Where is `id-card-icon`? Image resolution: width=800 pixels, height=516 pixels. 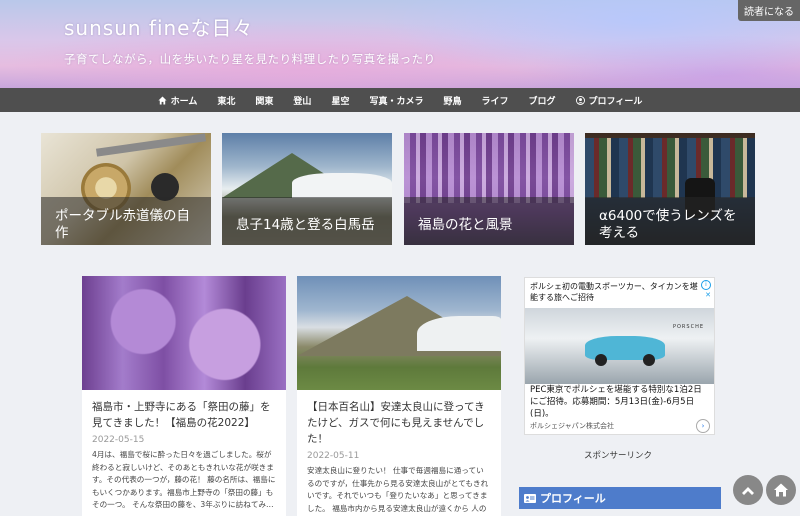 id-card-icon is located at coordinates (530, 498).